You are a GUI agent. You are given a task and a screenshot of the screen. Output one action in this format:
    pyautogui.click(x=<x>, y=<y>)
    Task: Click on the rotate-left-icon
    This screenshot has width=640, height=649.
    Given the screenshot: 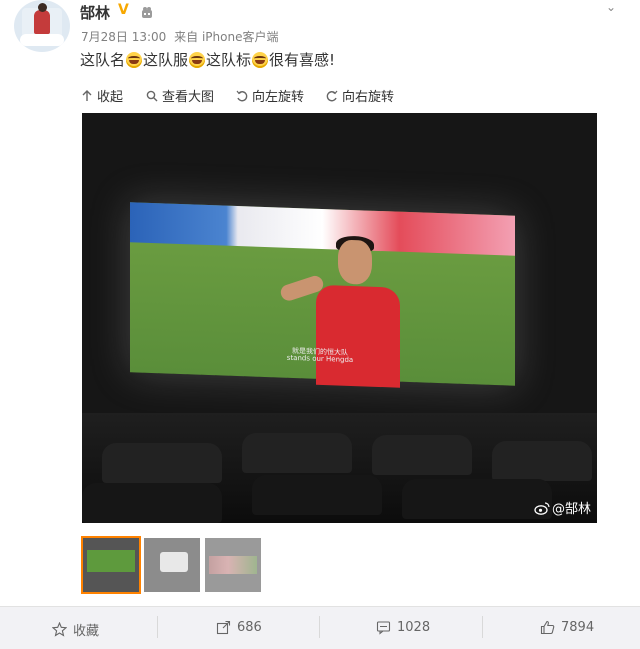 What is the action you would take?
    pyautogui.click(x=242, y=95)
    